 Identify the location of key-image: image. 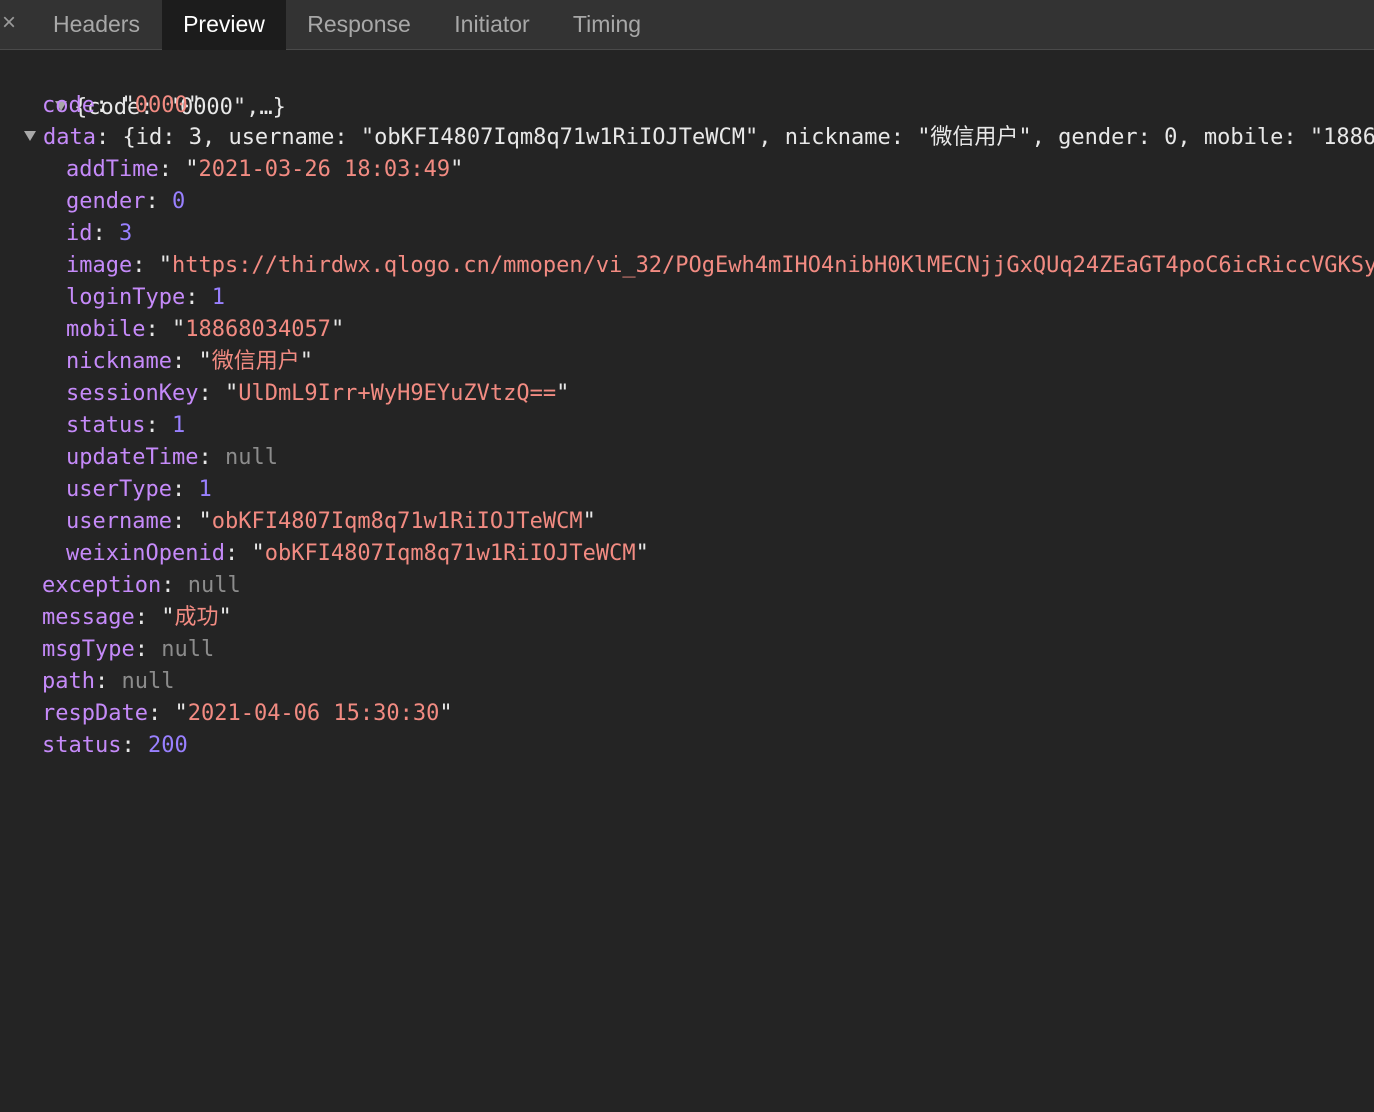
(99, 265).